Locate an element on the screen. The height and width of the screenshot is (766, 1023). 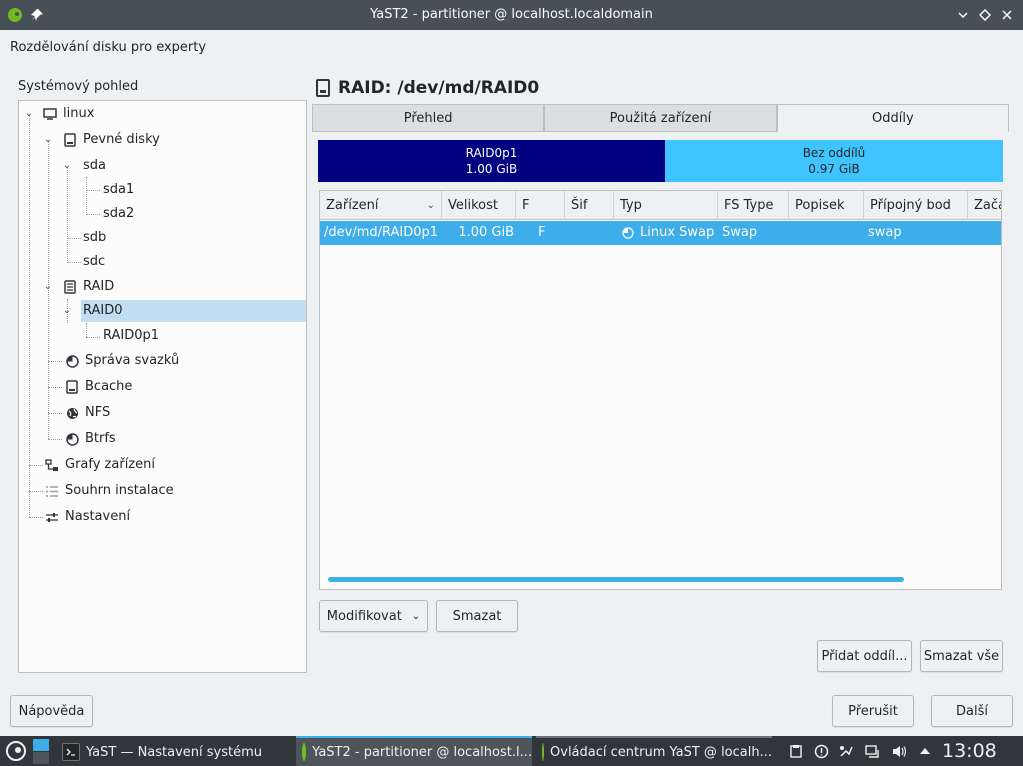
tree-item-sda: ⌄ sda is located at coordinates (162, 166).